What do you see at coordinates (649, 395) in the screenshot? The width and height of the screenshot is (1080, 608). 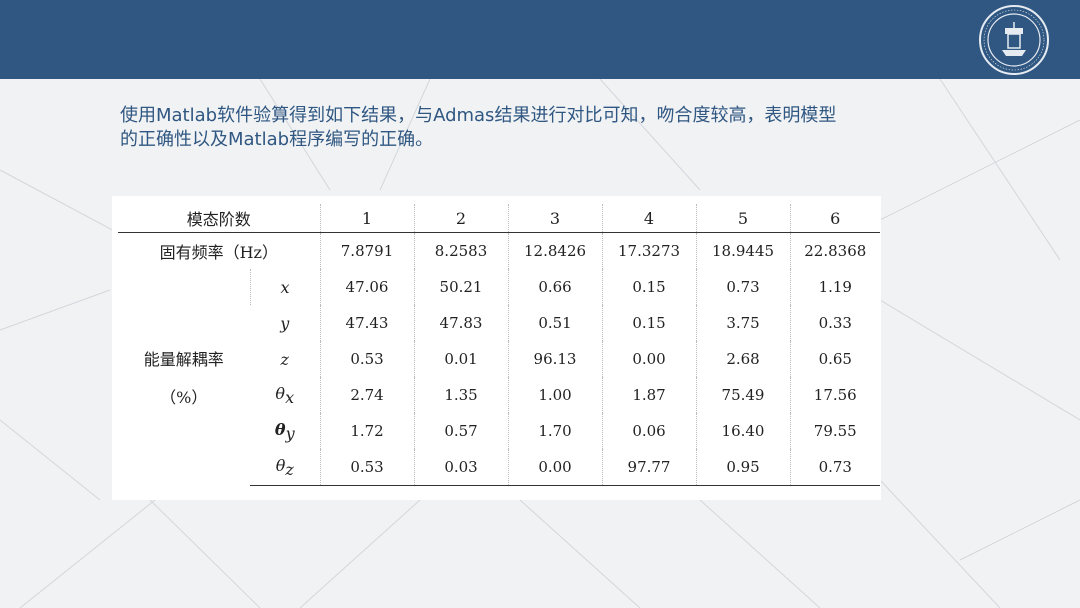 I see `table-cell: 1.87` at bounding box center [649, 395].